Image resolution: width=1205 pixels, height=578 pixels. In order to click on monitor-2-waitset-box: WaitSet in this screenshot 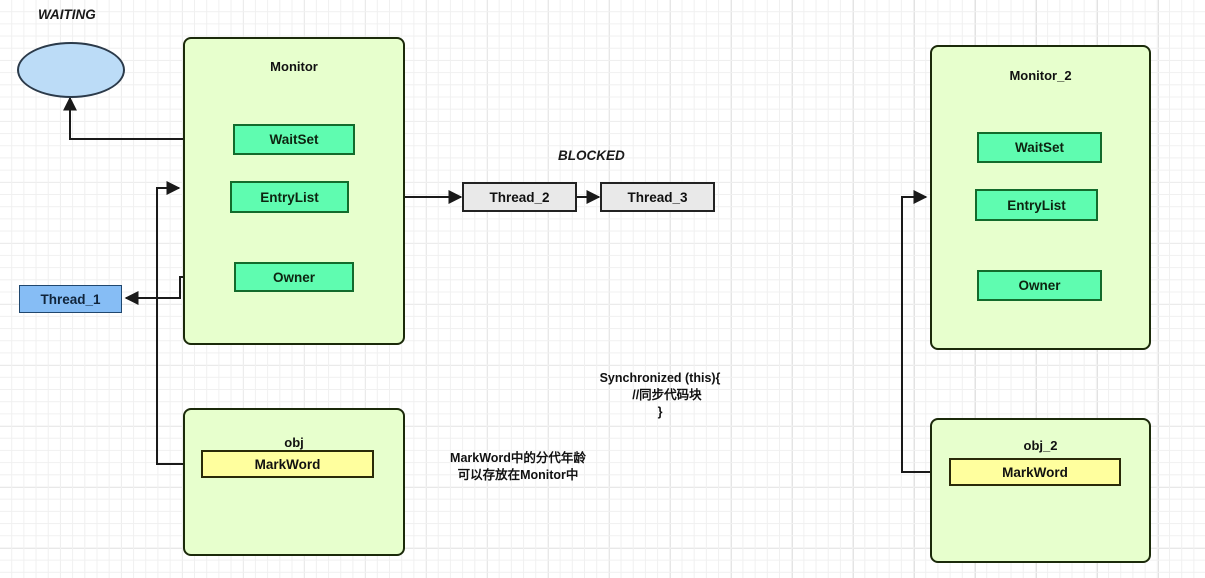, I will do `click(1039, 147)`.